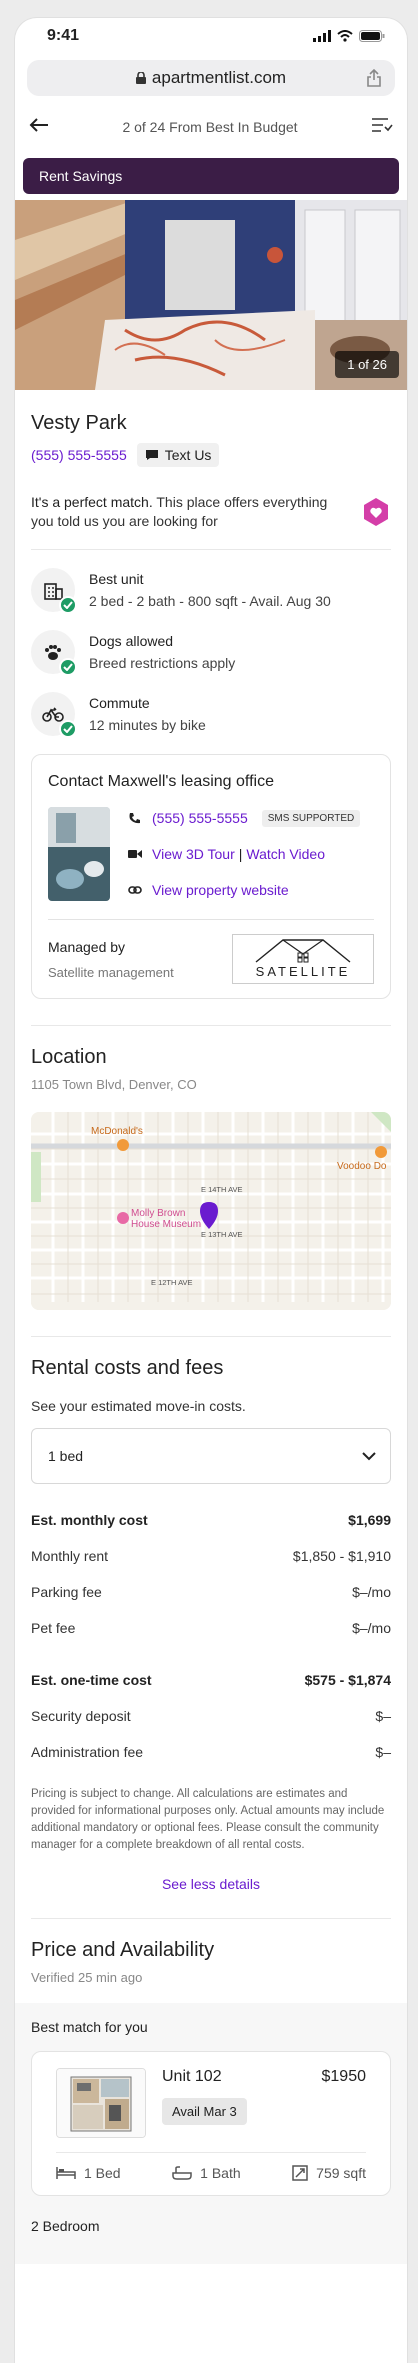 Image resolution: width=418 pixels, height=2363 pixels. I want to click on bed-select-value: 1 bed, so click(66, 1456).